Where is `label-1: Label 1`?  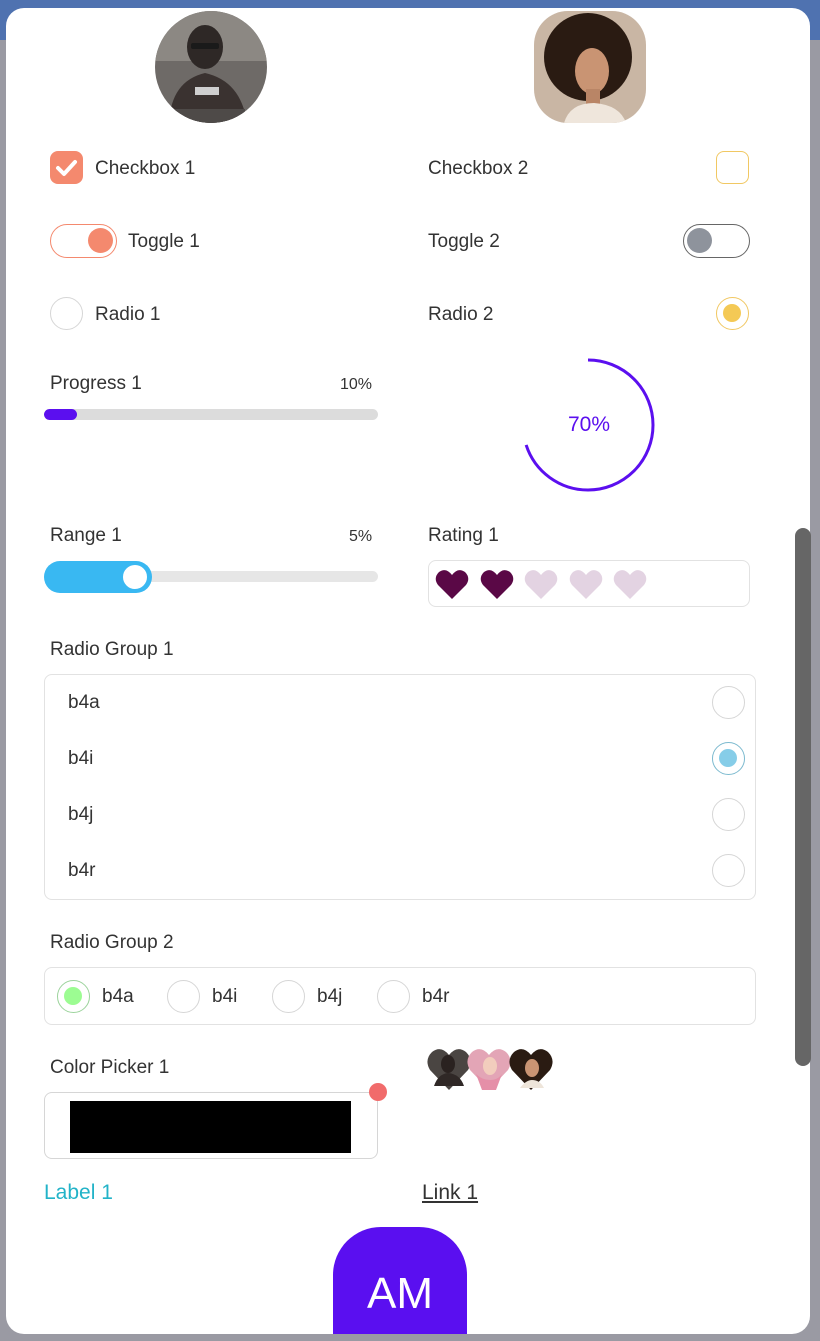 label-1: Label 1 is located at coordinates (78, 1192).